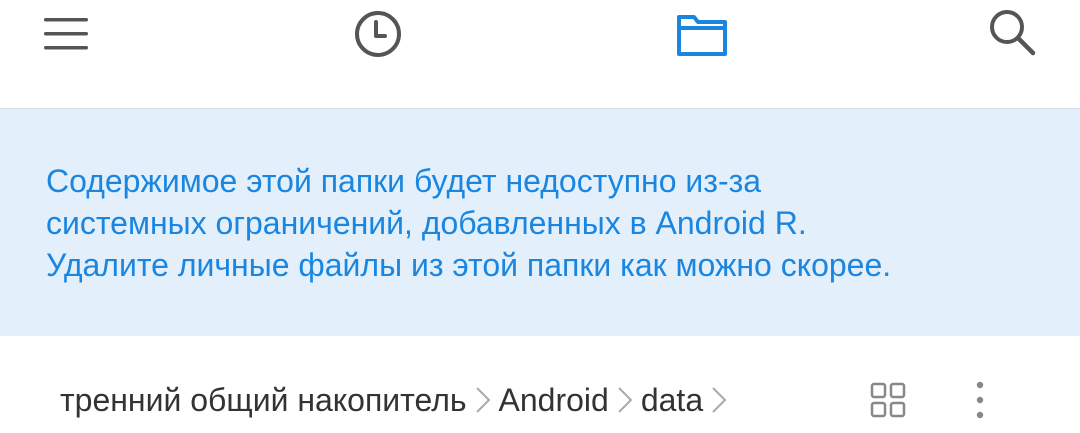 The width and height of the screenshot is (1080, 433). I want to click on breadcrumb-item-storage: тренний общий накопитель, so click(263, 400).